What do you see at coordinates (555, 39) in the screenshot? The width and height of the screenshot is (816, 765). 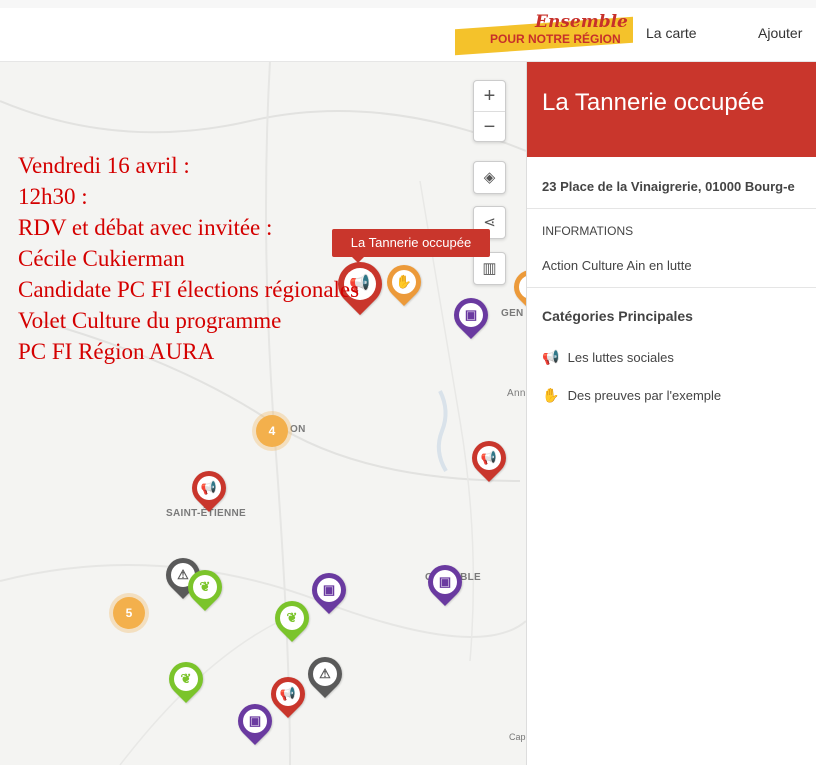 I see `logo-subtitle: POUR NOTRE RÉGION` at bounding box center [555, 39].